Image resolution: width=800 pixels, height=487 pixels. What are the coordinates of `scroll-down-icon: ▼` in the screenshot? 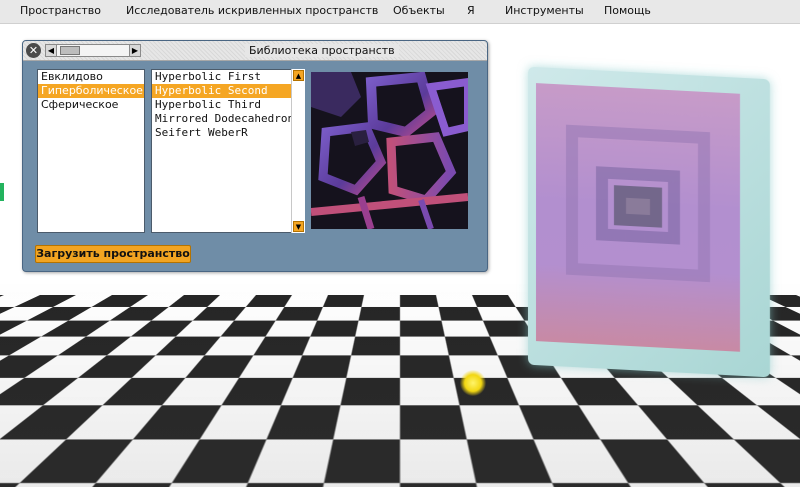 It's located at (298, 226).